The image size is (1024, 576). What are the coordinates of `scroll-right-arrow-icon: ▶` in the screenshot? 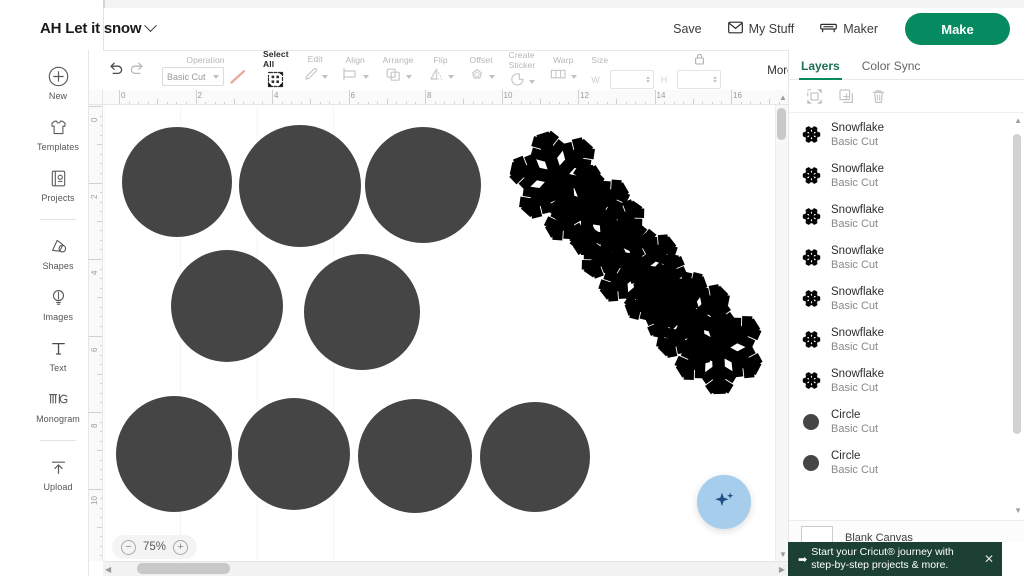 It's located at (782, 569).